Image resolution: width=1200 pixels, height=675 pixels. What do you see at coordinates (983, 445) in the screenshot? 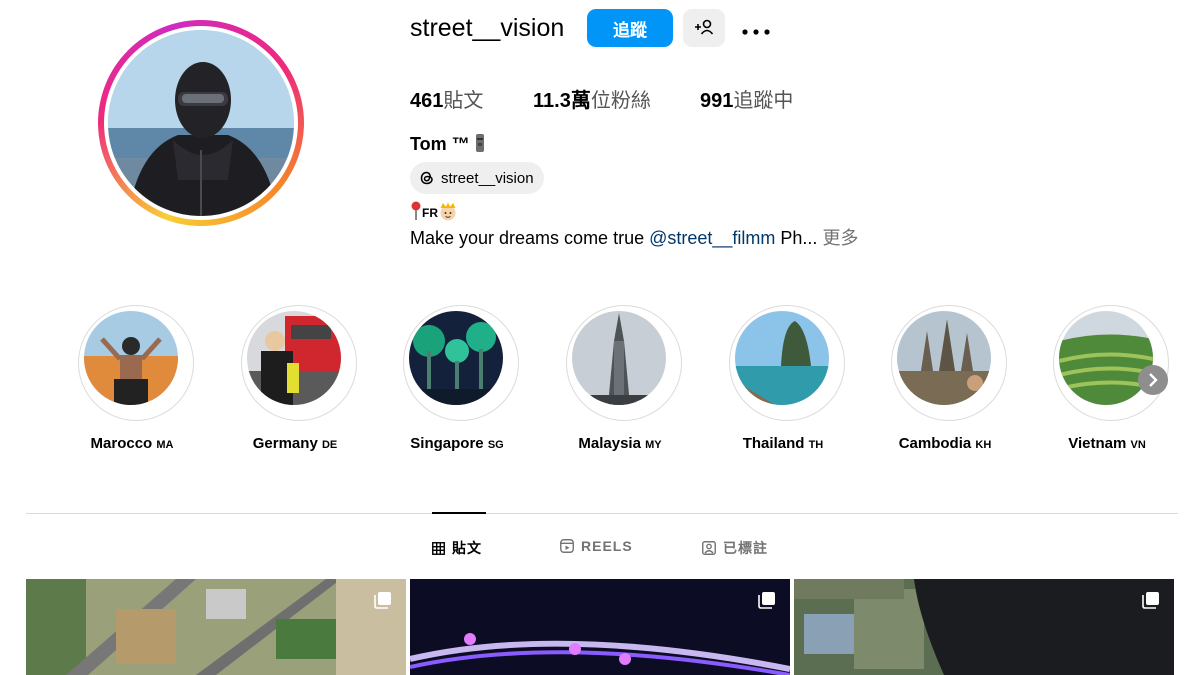
I see `highlight-cambodia-code: KH` at bounding box center [983, 445].